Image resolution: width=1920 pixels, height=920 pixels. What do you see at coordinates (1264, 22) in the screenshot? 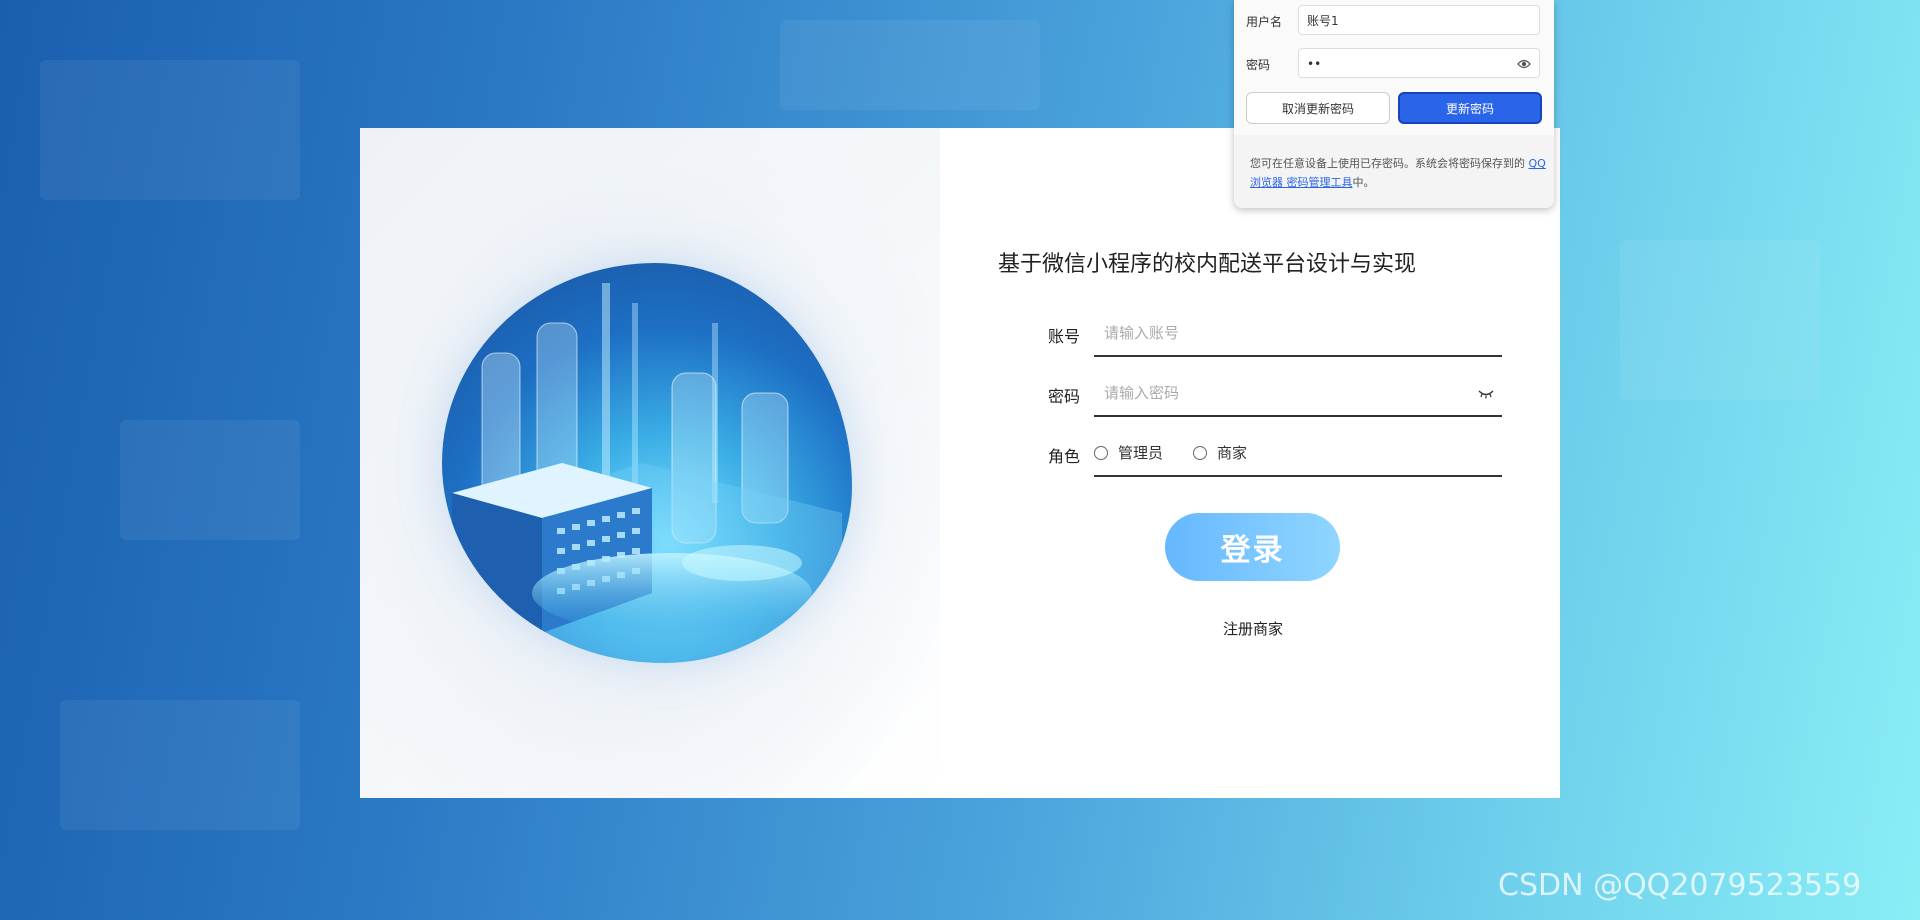
I see `popup-username-label: 用户名` at bounding box center [1264, 22].